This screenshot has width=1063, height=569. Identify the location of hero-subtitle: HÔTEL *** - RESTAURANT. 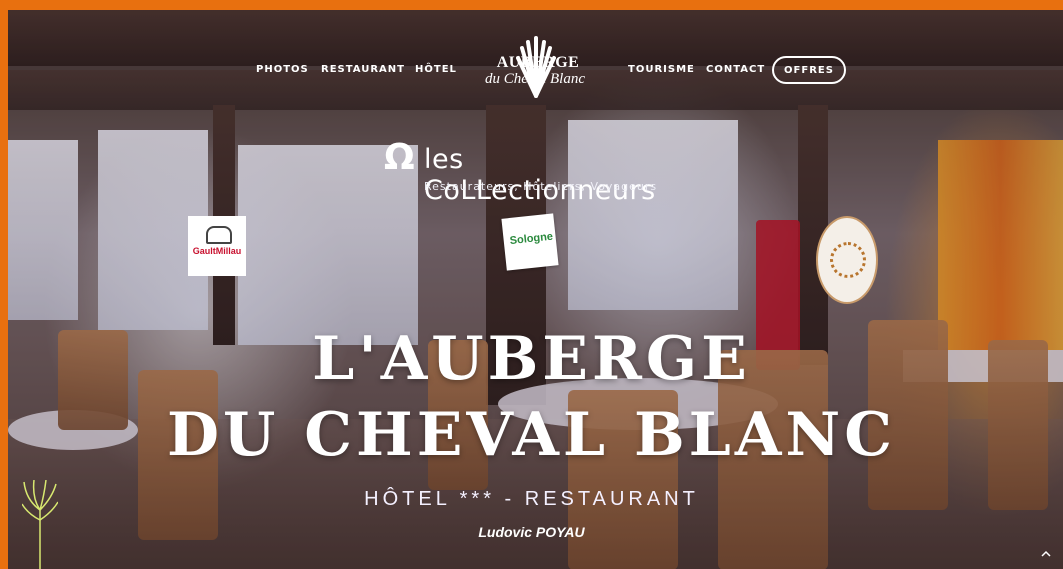
(531, 499).